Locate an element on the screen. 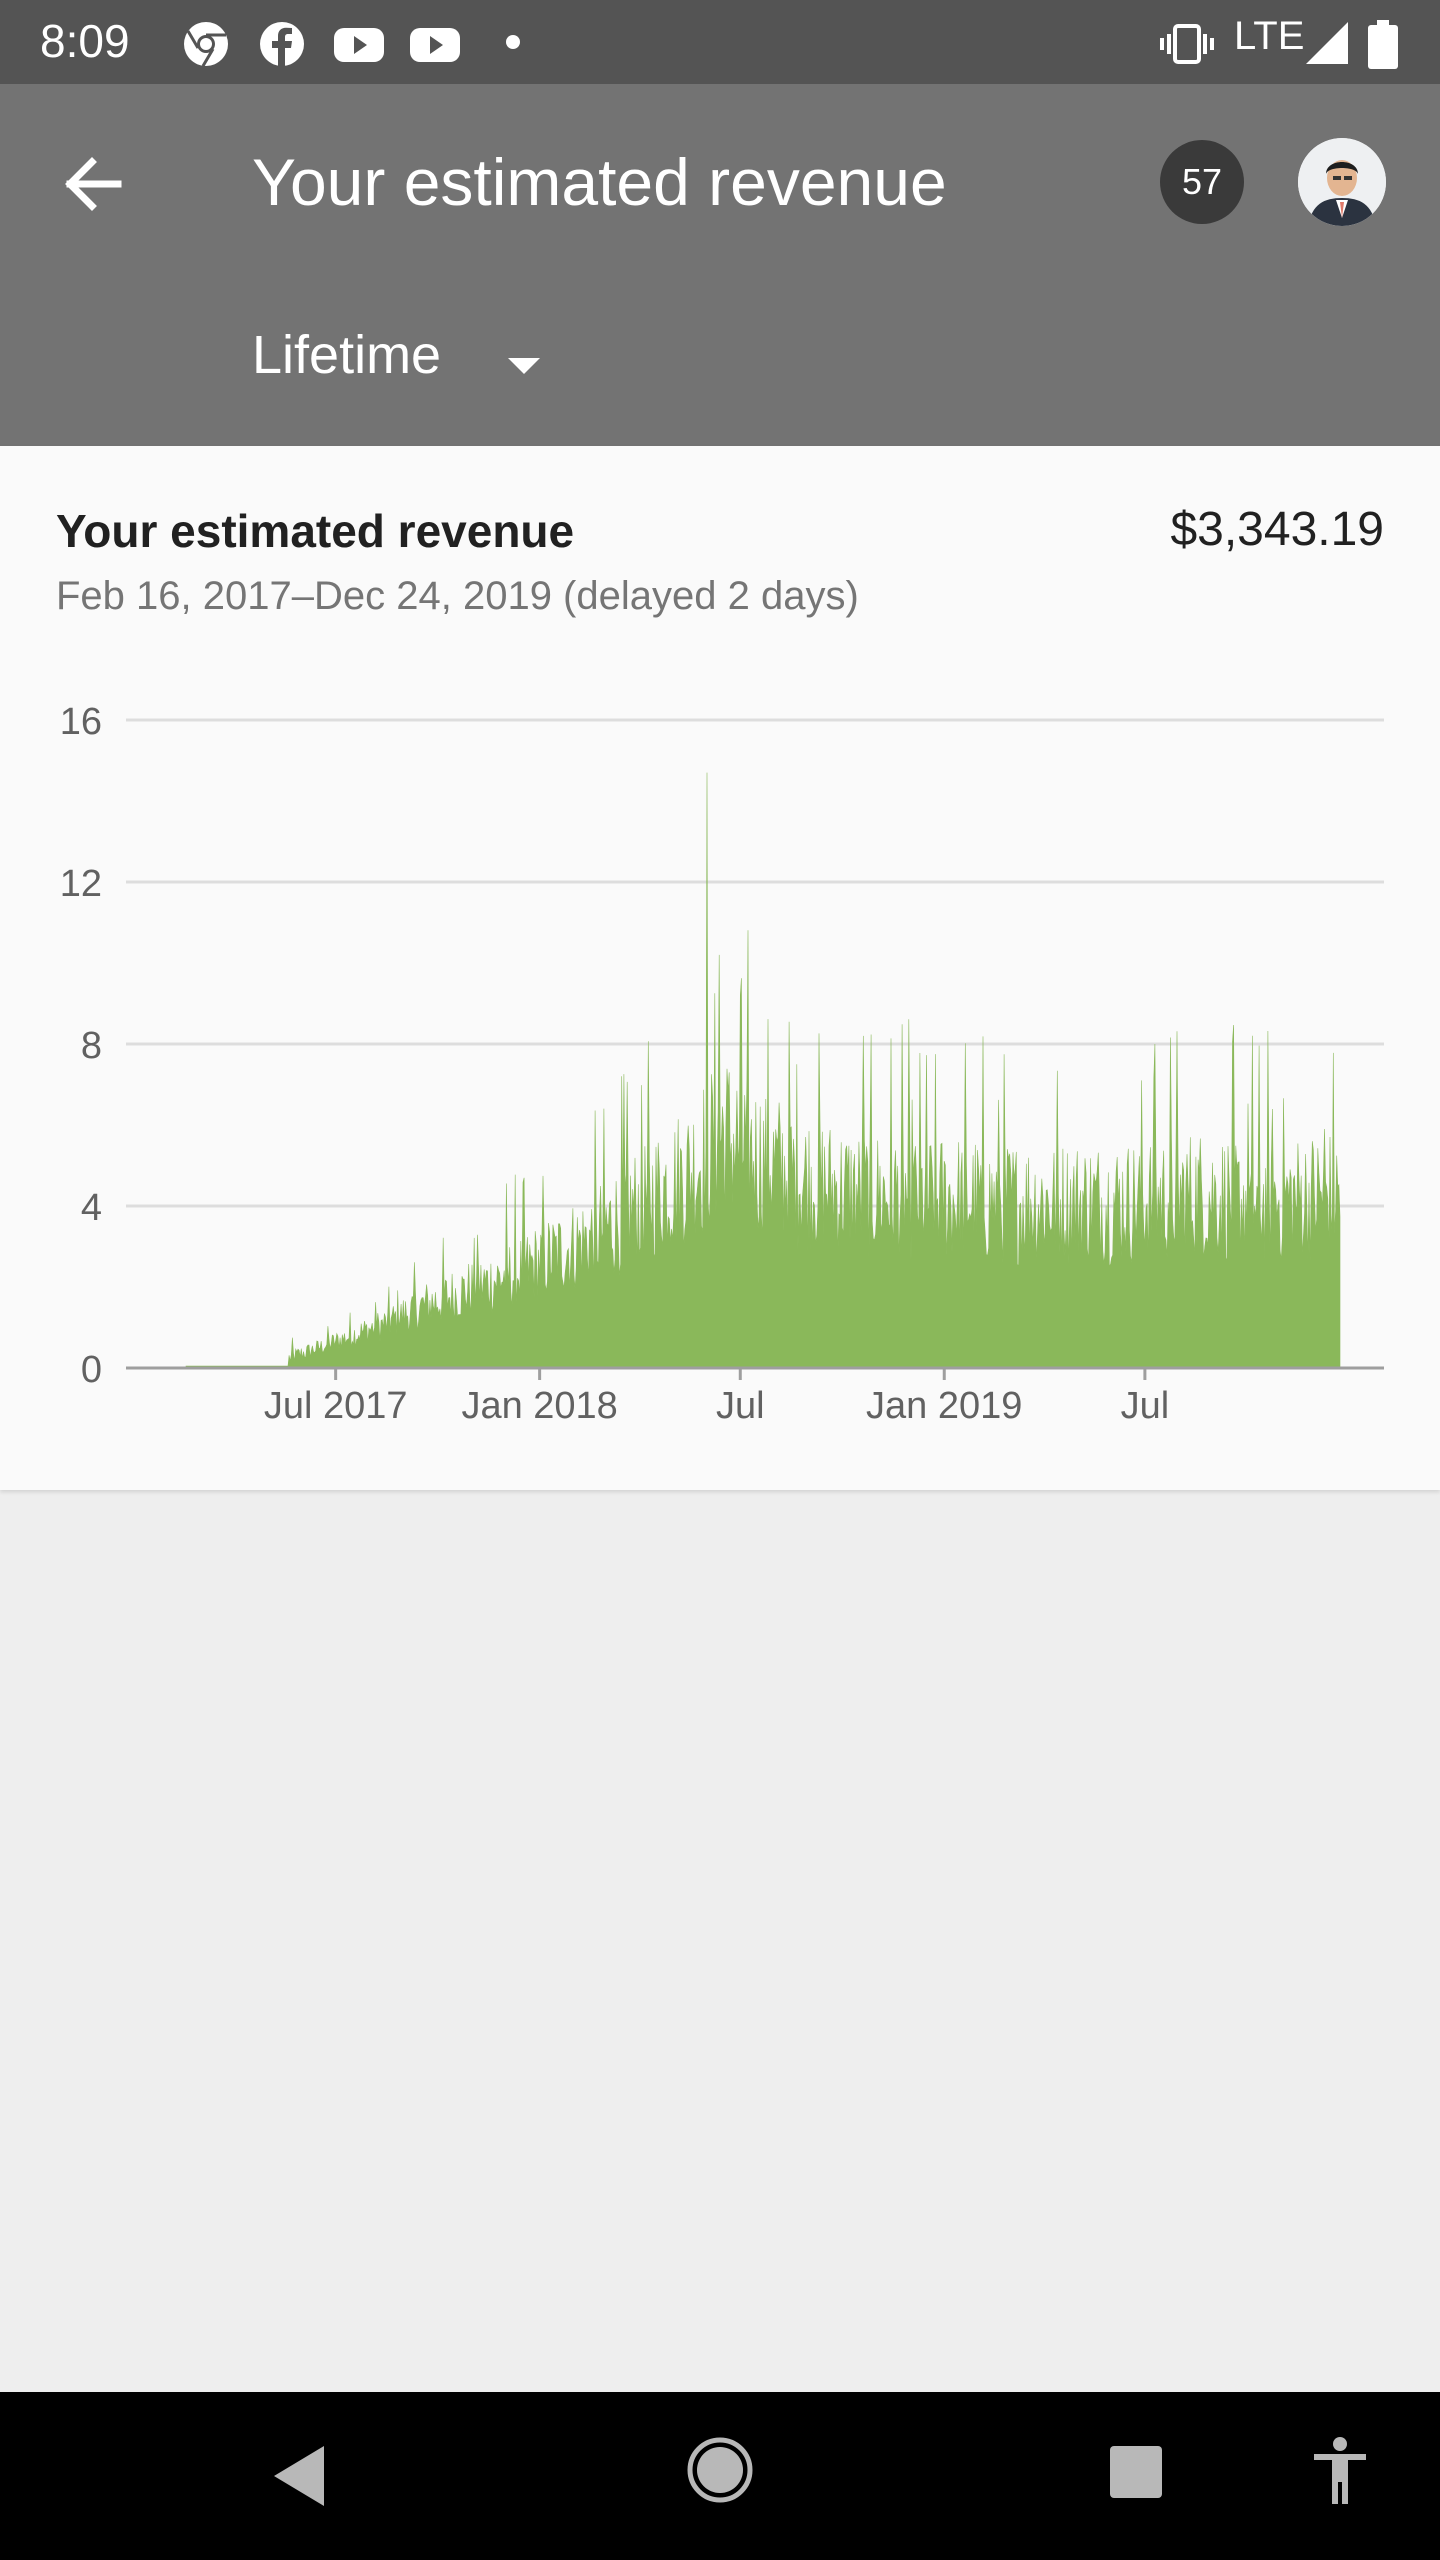 The image size is (1440, 2560). nav-home-icon is located at coordinates (720, 2470).